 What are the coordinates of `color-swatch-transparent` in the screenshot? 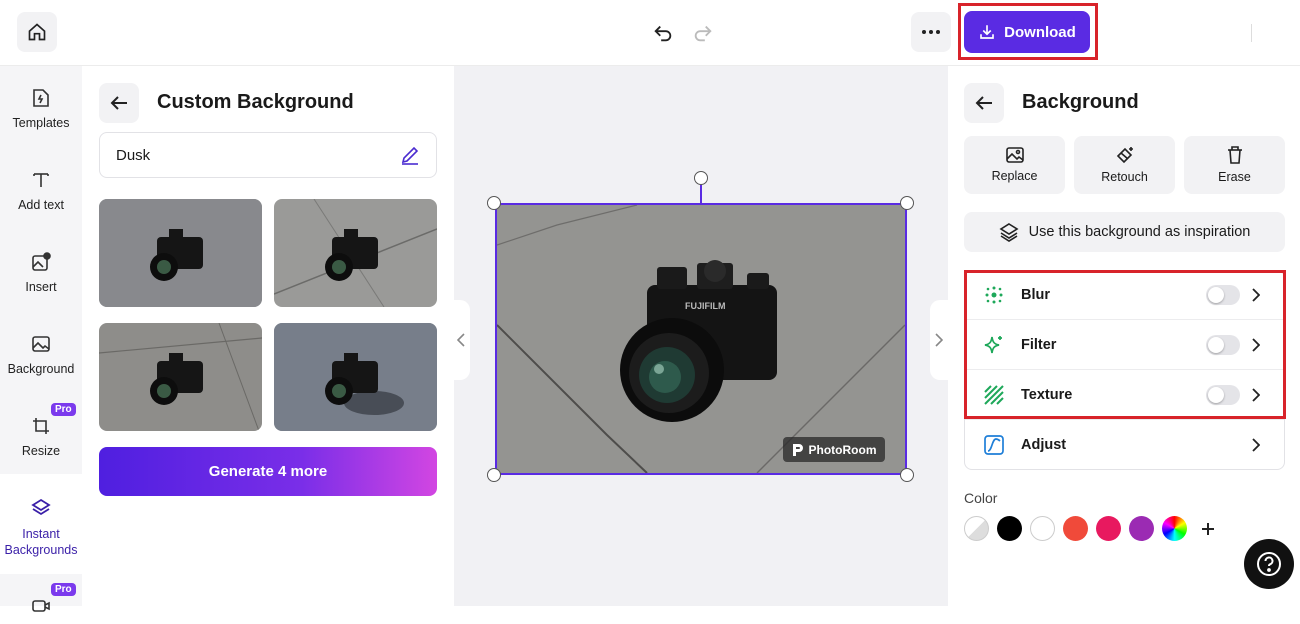 It's located at (976, 528).